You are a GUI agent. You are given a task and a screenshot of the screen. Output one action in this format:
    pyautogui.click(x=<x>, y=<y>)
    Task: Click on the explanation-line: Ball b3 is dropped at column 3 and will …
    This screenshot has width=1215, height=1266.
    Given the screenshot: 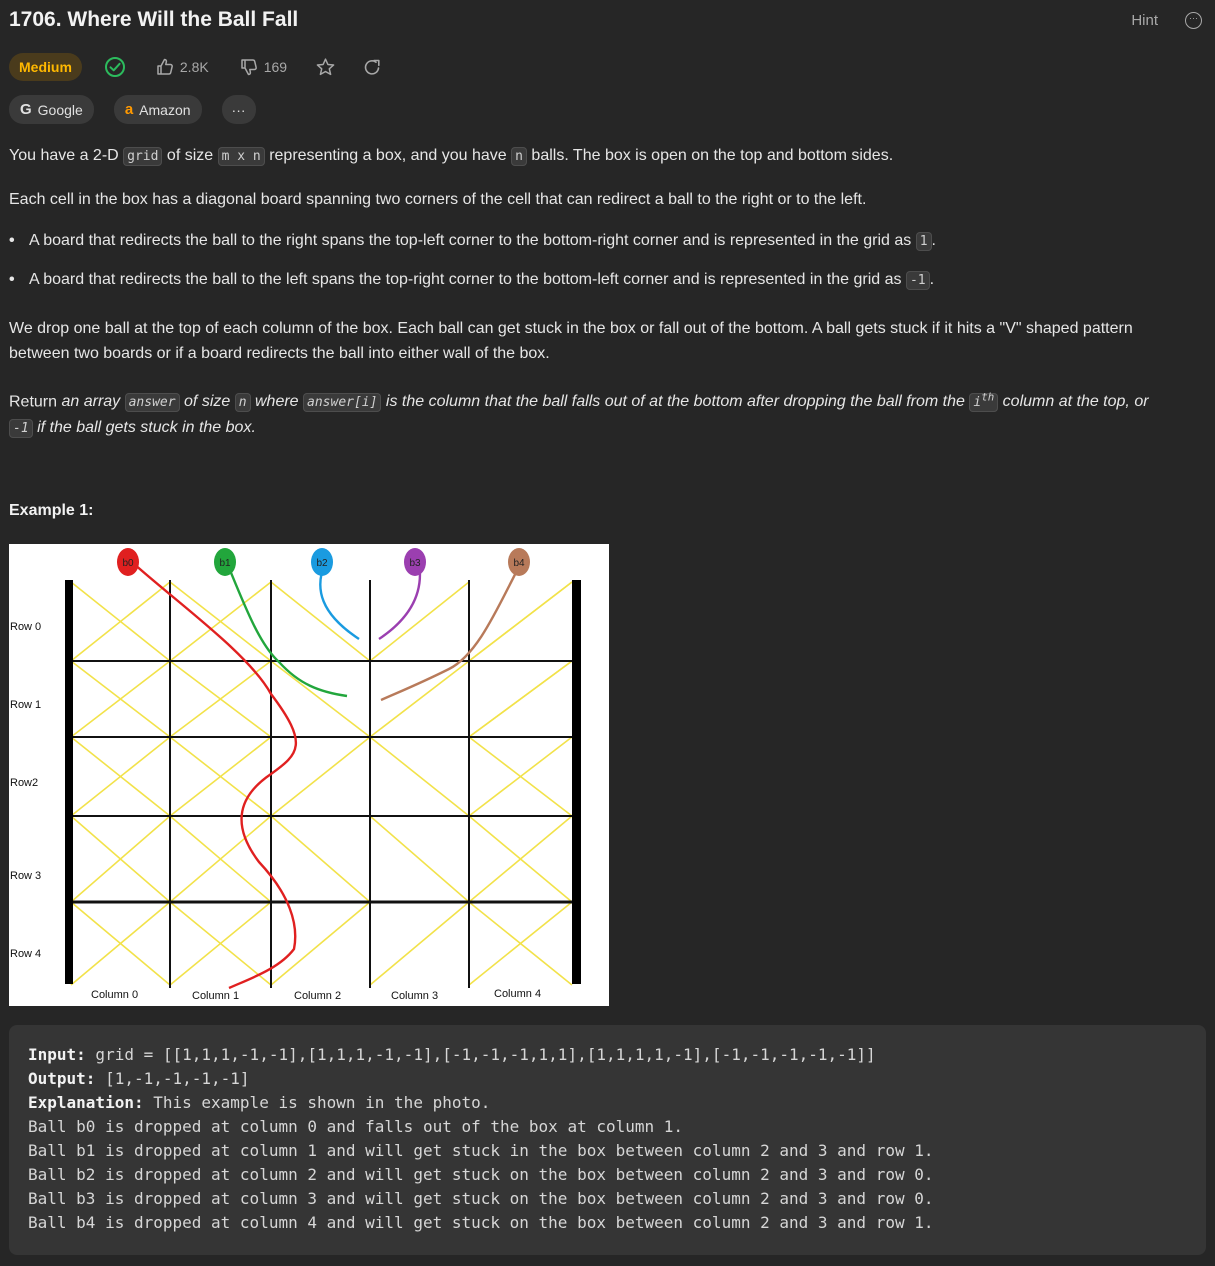 What is the action you would take?
    pyautogui.click(x=481, y=1198)
    